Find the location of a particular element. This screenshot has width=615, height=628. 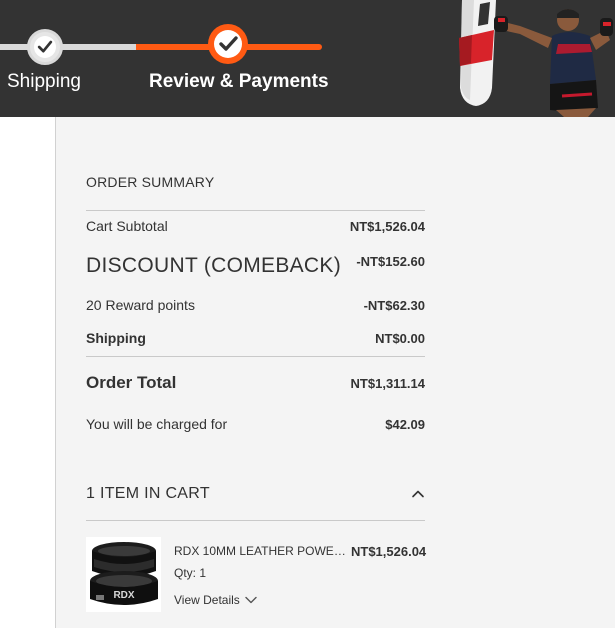

summary-row-reward-points: 20 Reward points -NT$62.30 is located at coordinates (255, 305).